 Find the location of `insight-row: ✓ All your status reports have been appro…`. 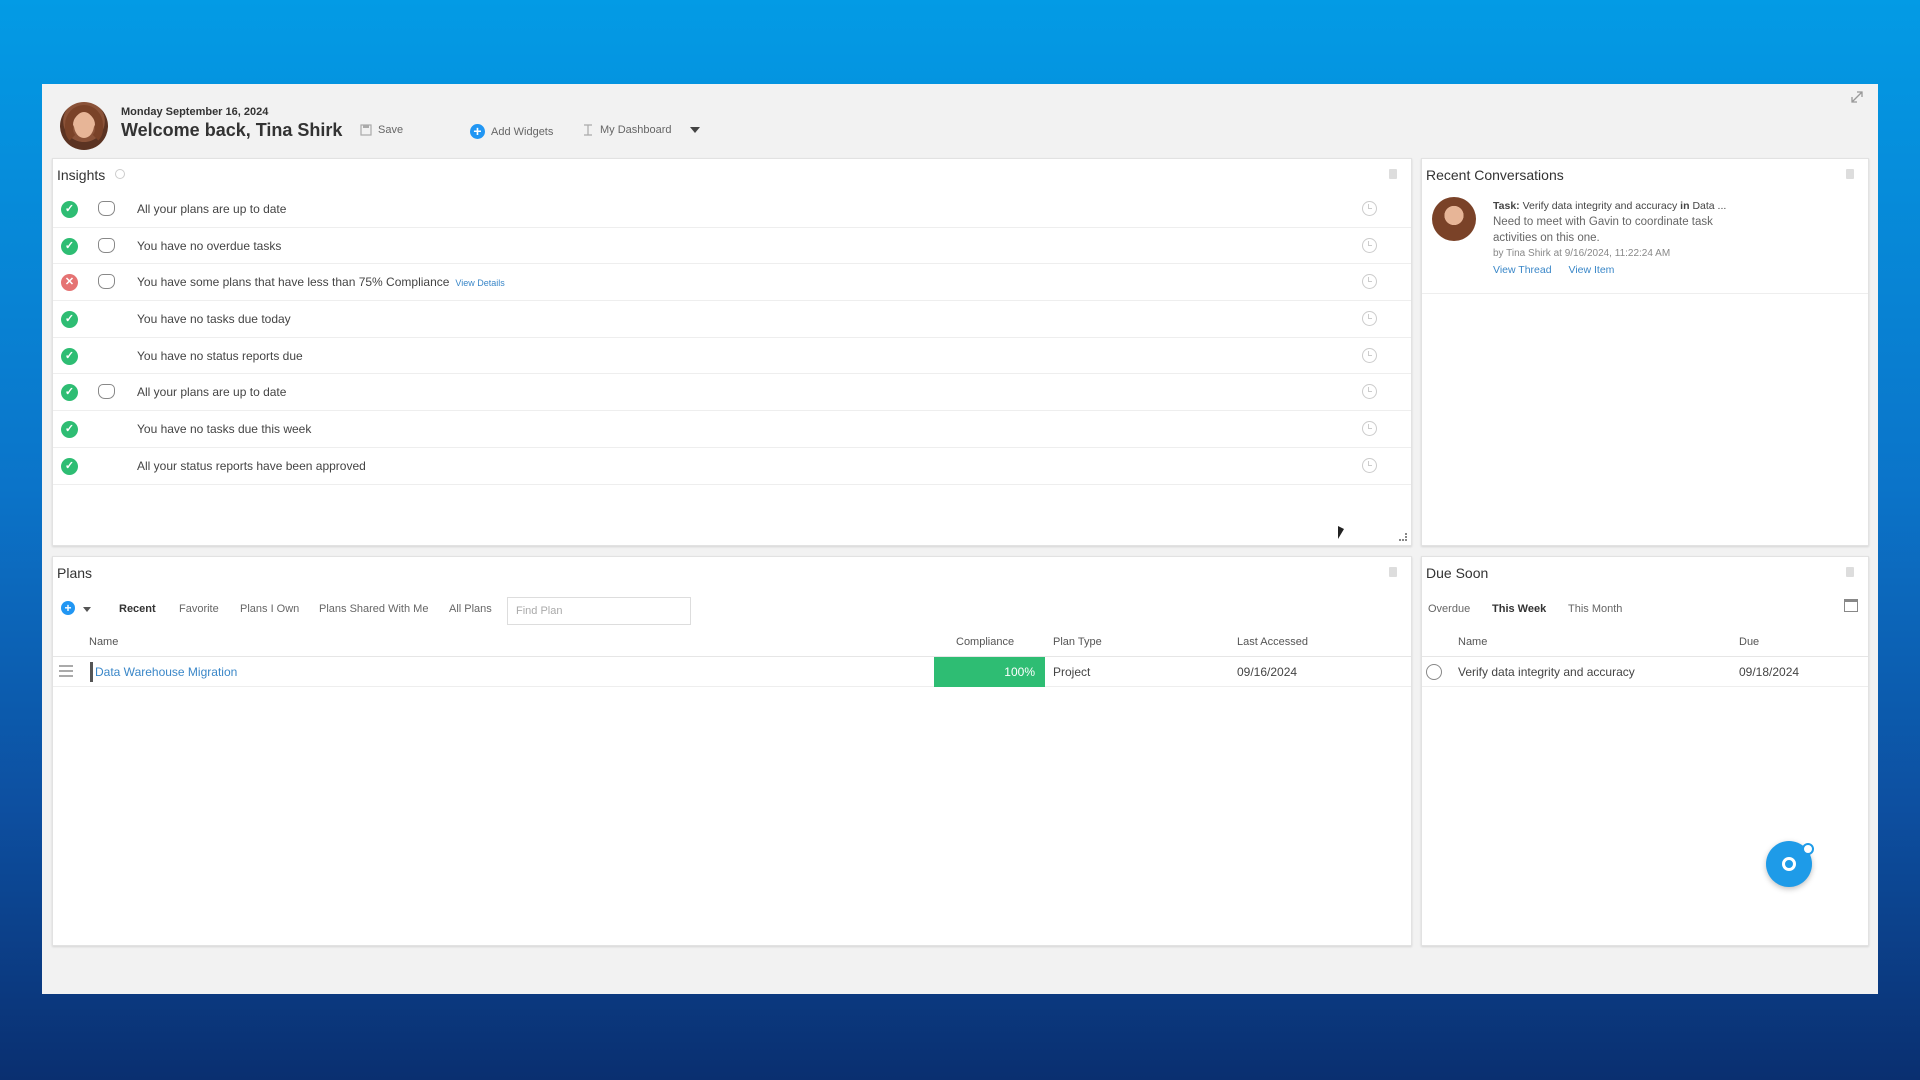

insight-row: ✓ All your status reports have been appro… is located at coordinates (732, 466).